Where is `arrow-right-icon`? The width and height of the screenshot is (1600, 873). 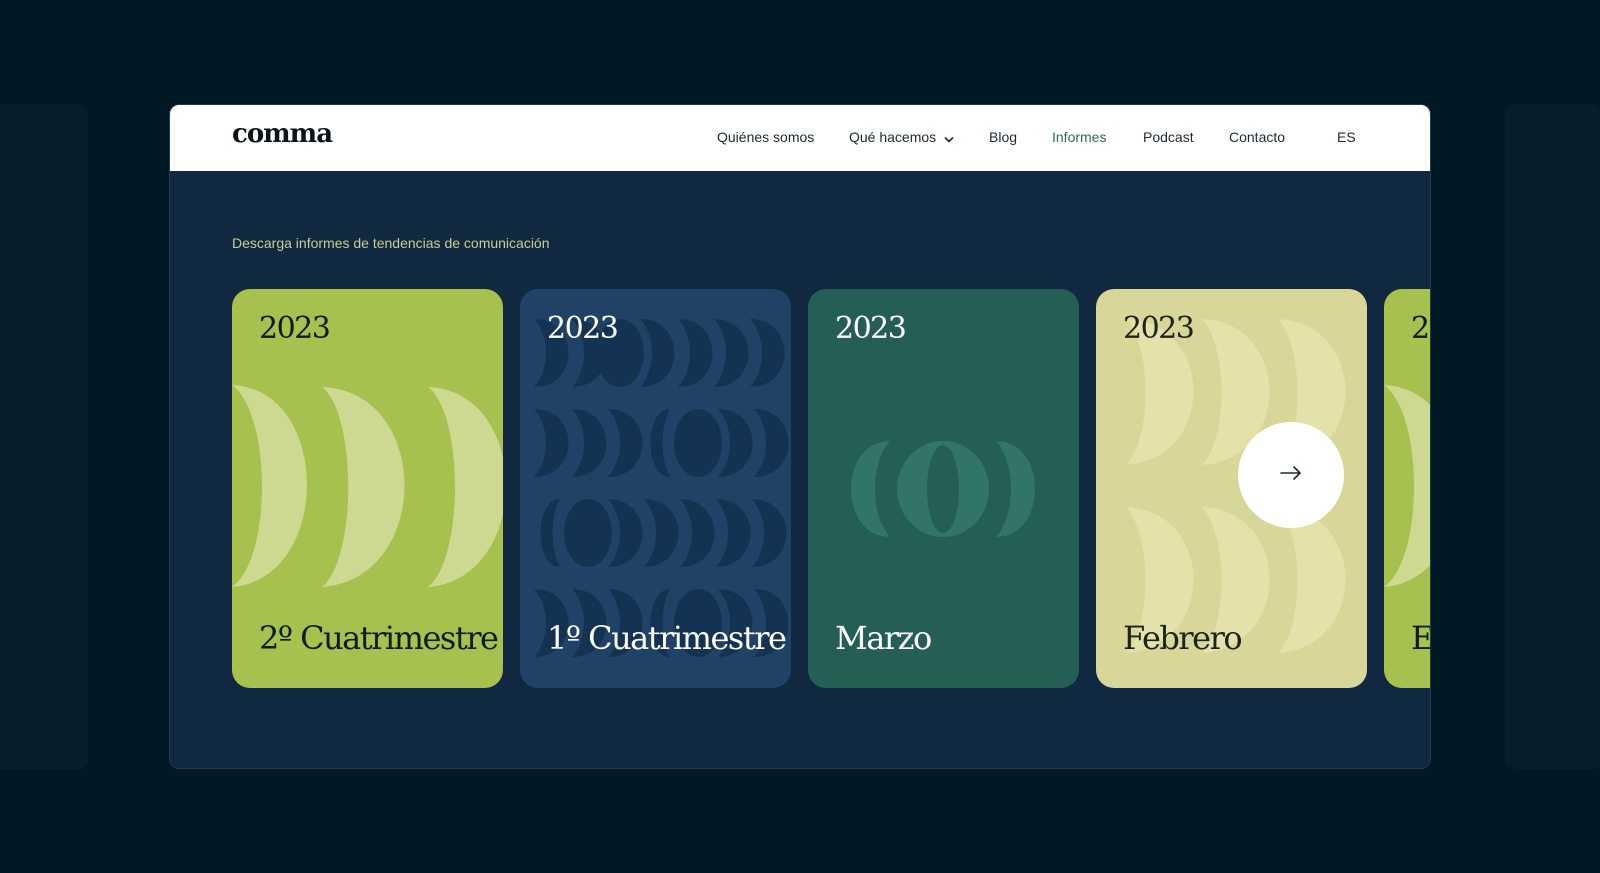 arrow-right-icon is located at coordinates (1291, 475).